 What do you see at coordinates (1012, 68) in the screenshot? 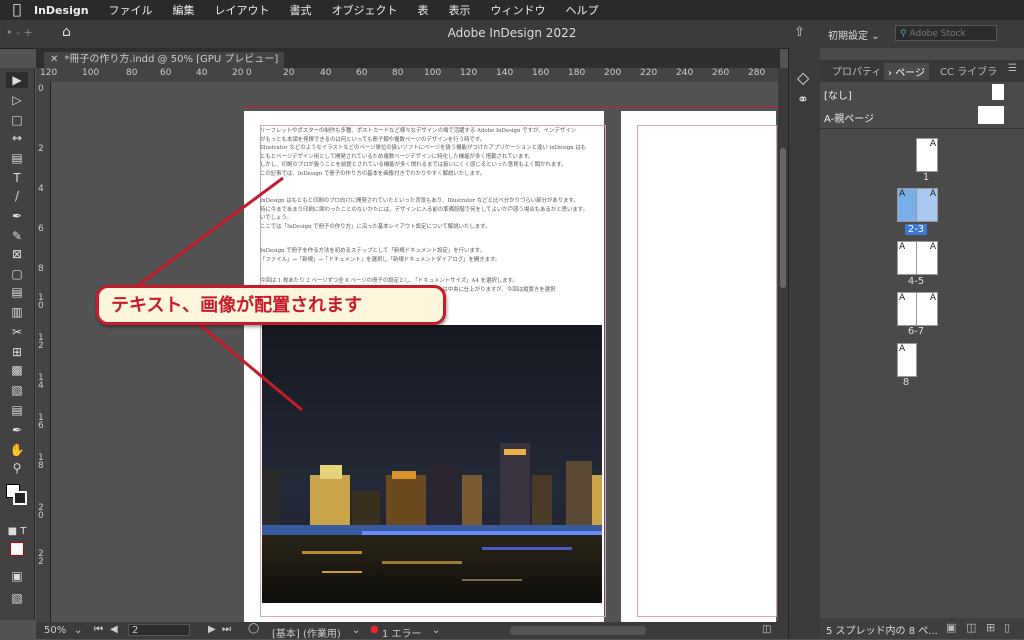
I see `panel-menu-icon: ☰` at bounding box center [1012, 68].